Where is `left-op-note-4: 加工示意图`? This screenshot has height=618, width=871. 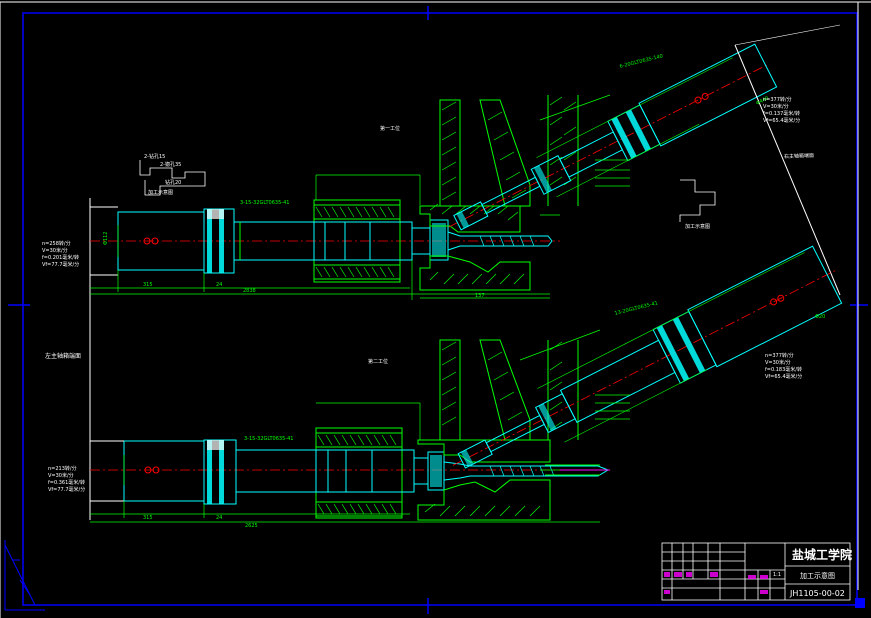 left-op-note-4: 加工示意图 is located at coordinates (160, 192).